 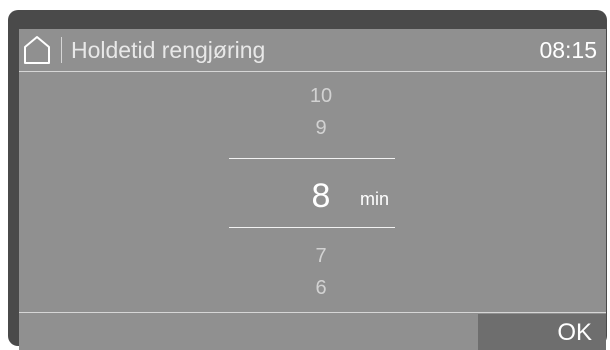 What do you see at coordinates (375, 199) in the screenshot?
I see `picker-unit-label: min` at bounding box center [375, 199].